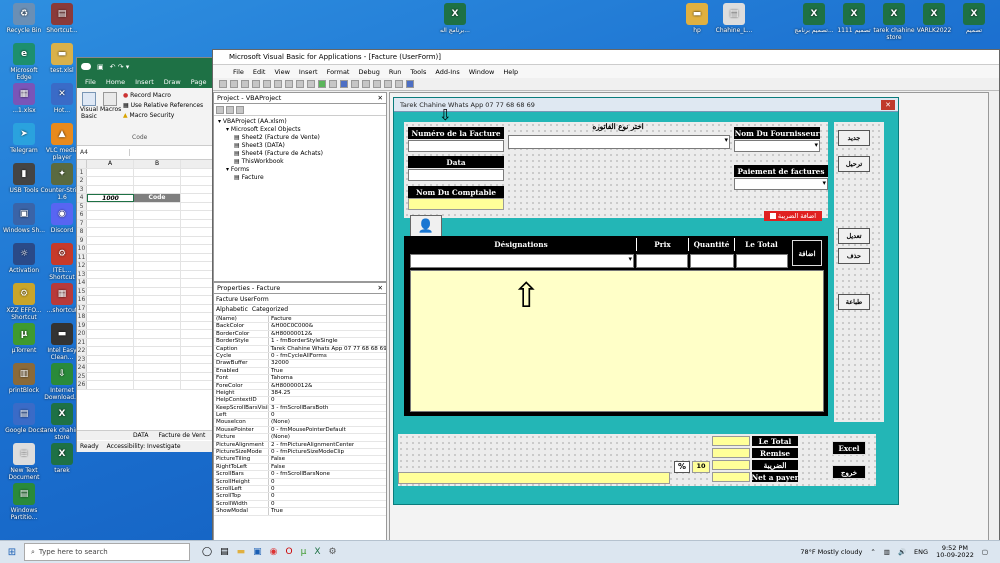 This screenshot has width=1000, height=563. I want to click on ribbon-tab: Draw, so click(172, 82).